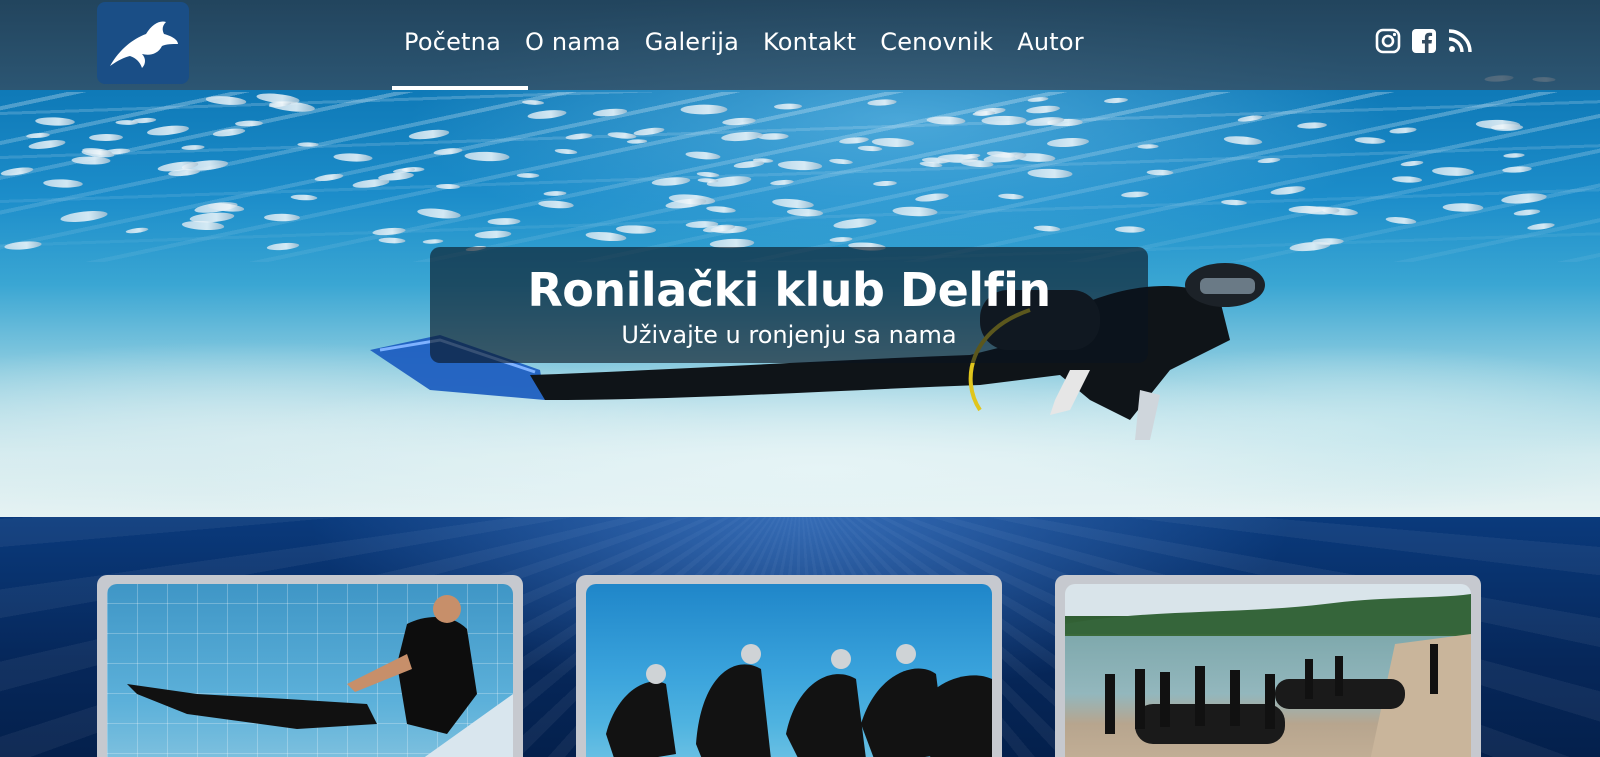 This screenshot has width=1600, height=757. I want to click on rss-icon, so click(1460, 41).